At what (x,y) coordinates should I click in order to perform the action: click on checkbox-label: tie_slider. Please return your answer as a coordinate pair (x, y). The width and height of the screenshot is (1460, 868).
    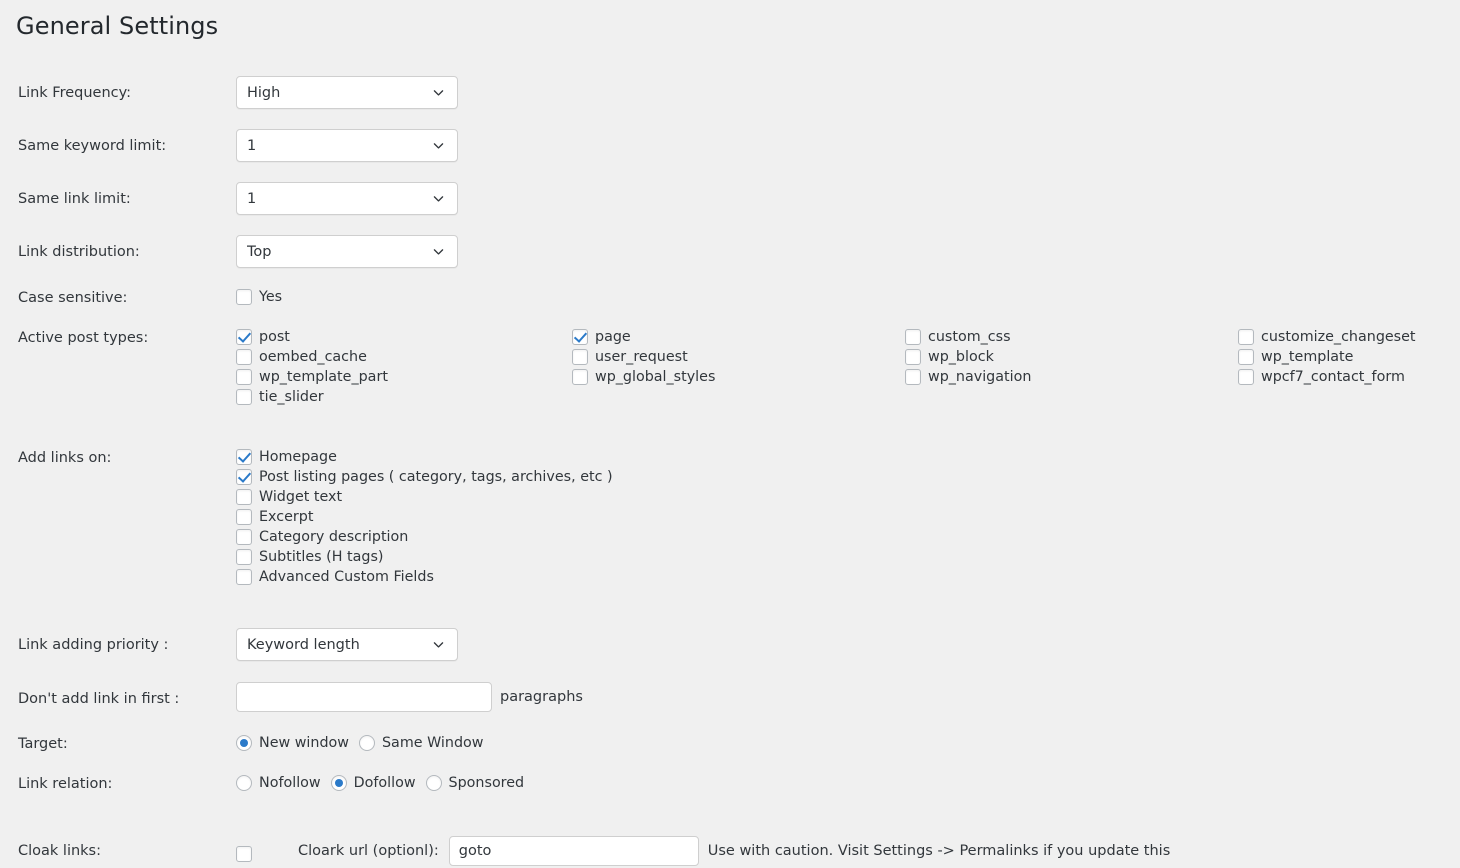
    Looking at the image, I should click on (291, 397).